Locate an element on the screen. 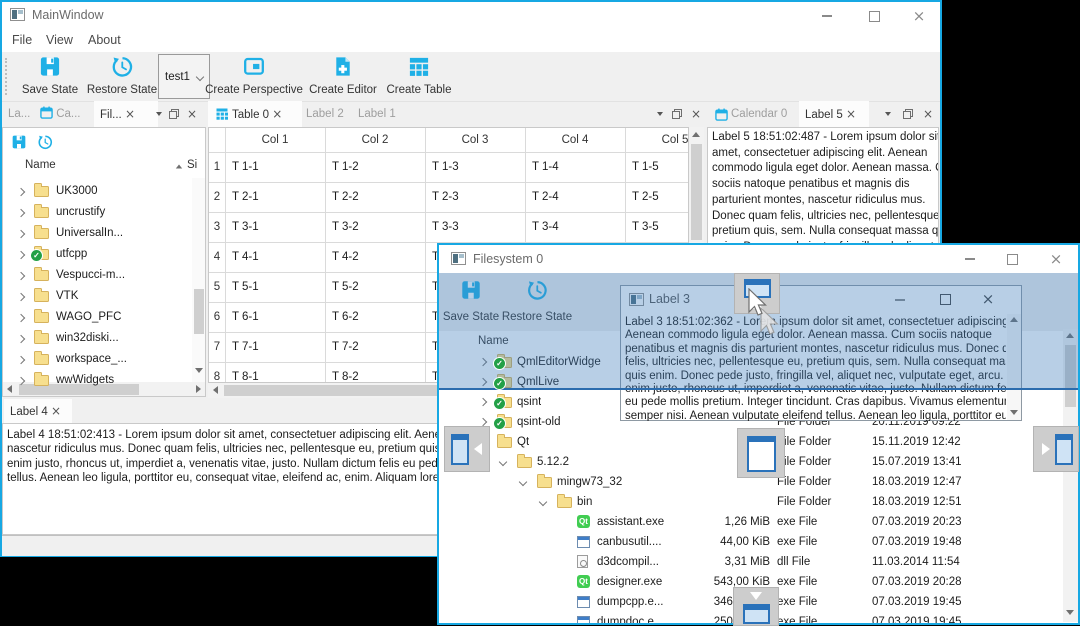 This screenshot has width=1080, height=626. tab-table-0: Table 0 × is located at coordinates (255, 114).